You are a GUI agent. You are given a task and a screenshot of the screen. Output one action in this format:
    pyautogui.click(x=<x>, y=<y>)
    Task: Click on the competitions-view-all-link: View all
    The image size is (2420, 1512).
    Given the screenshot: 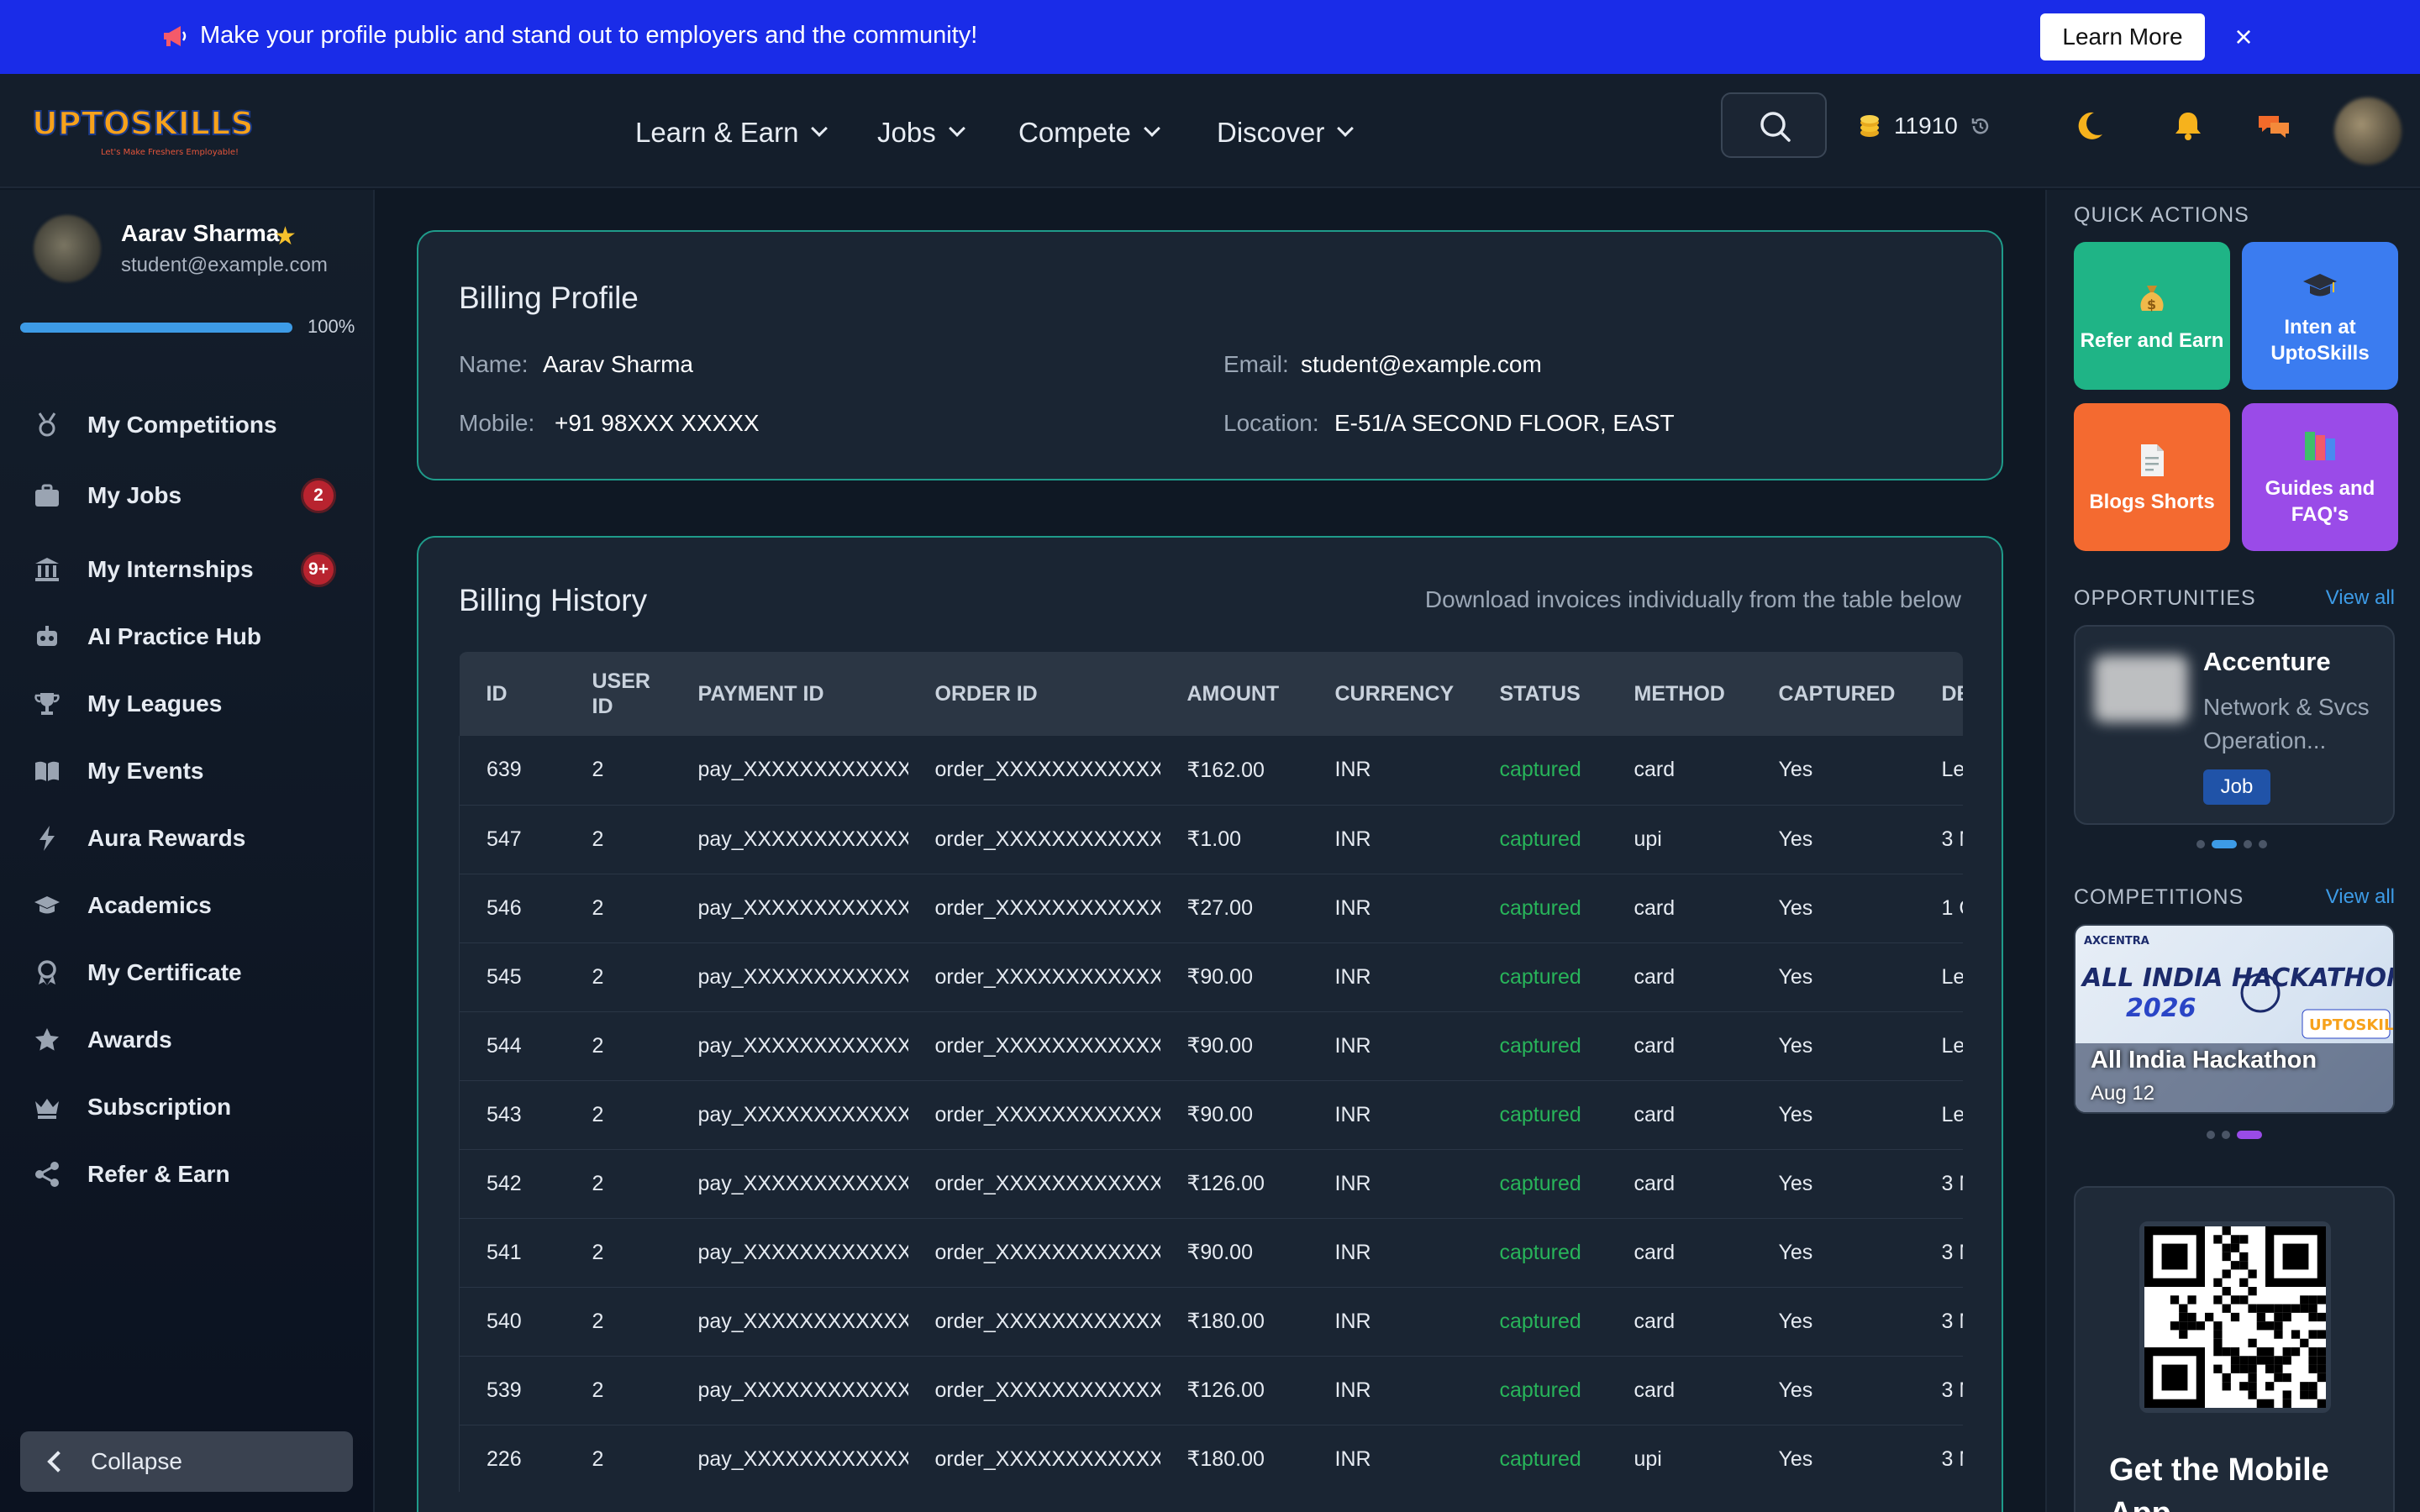 What is the action you would take?
    pyautogui.click(x=2360, y=897)
    